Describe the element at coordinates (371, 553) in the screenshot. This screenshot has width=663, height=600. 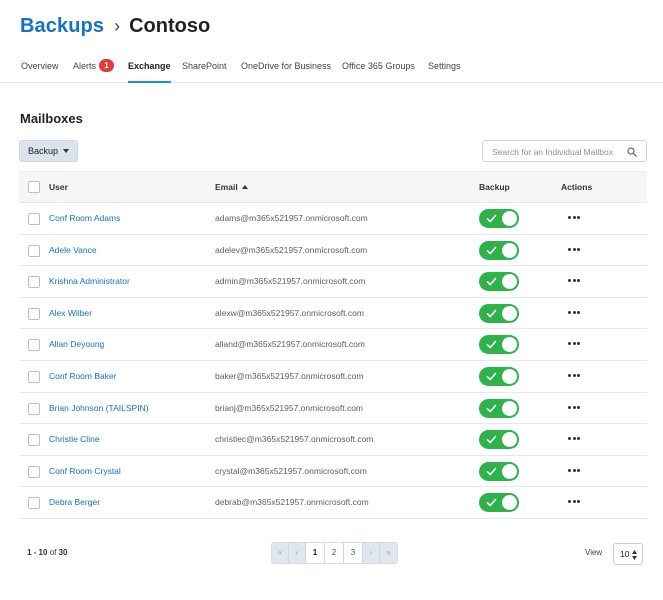
I see `next-page-icon: ›` at that location.